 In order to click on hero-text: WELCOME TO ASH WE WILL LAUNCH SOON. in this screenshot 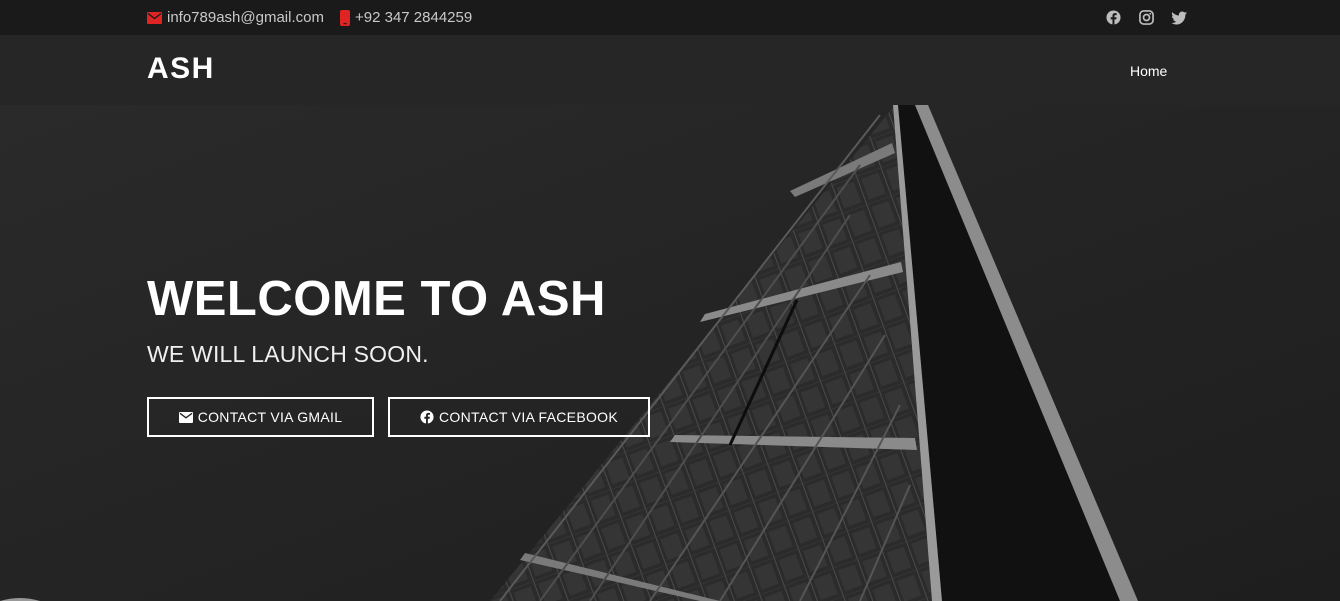, I will do `click(376, 321)`.